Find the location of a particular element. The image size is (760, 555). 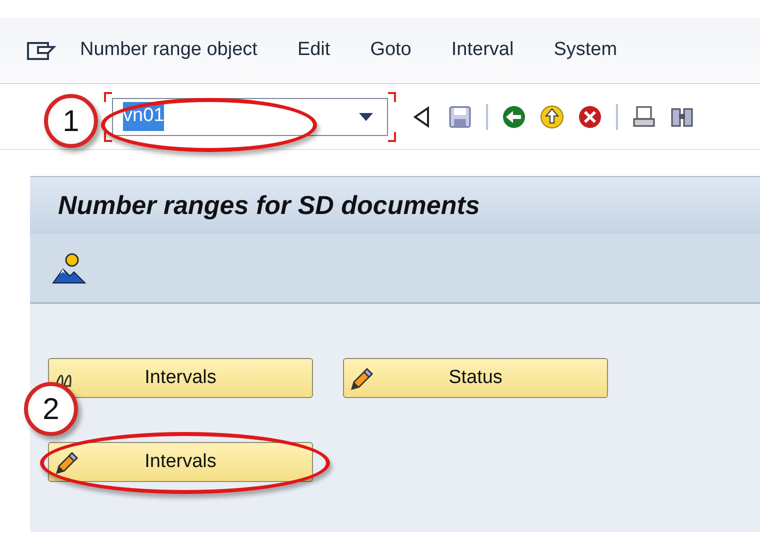

command-field: vn01 is located at coordinates (250, 117).